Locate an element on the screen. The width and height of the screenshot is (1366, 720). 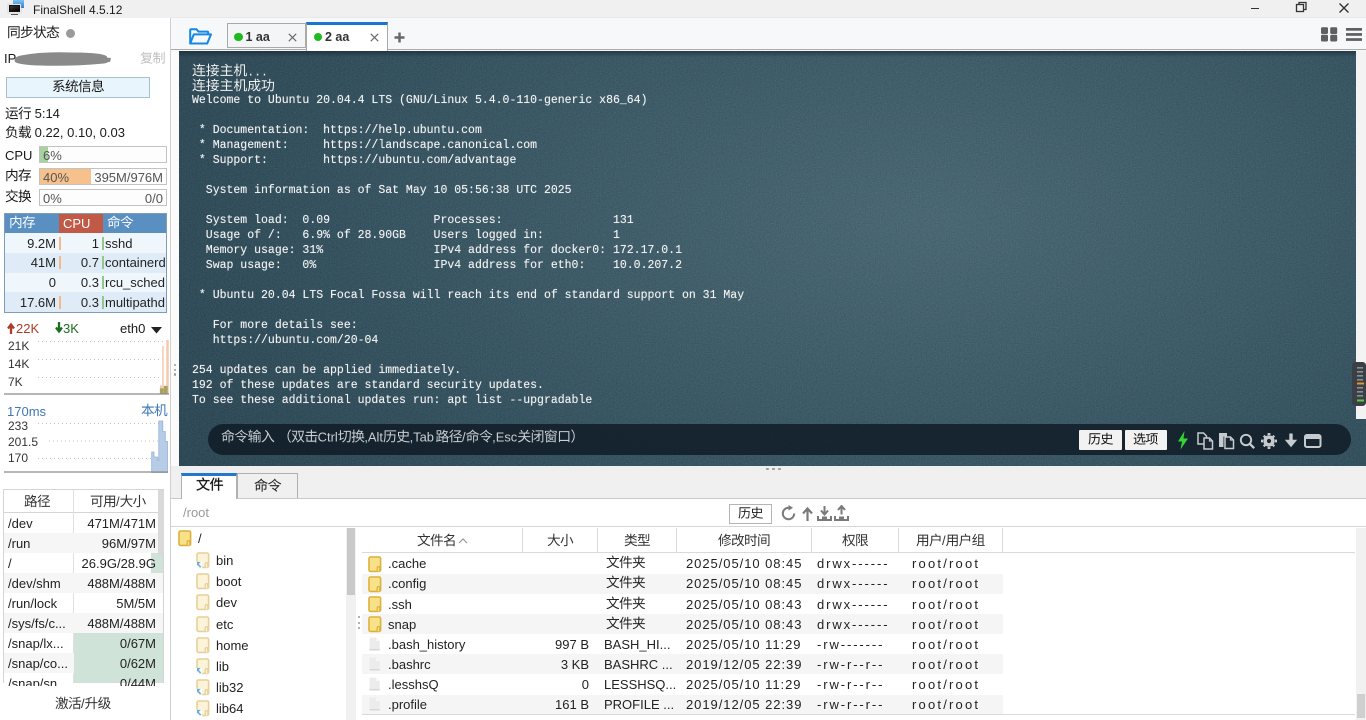
svg-text: ,Esc is located at coordinates (505, 436).